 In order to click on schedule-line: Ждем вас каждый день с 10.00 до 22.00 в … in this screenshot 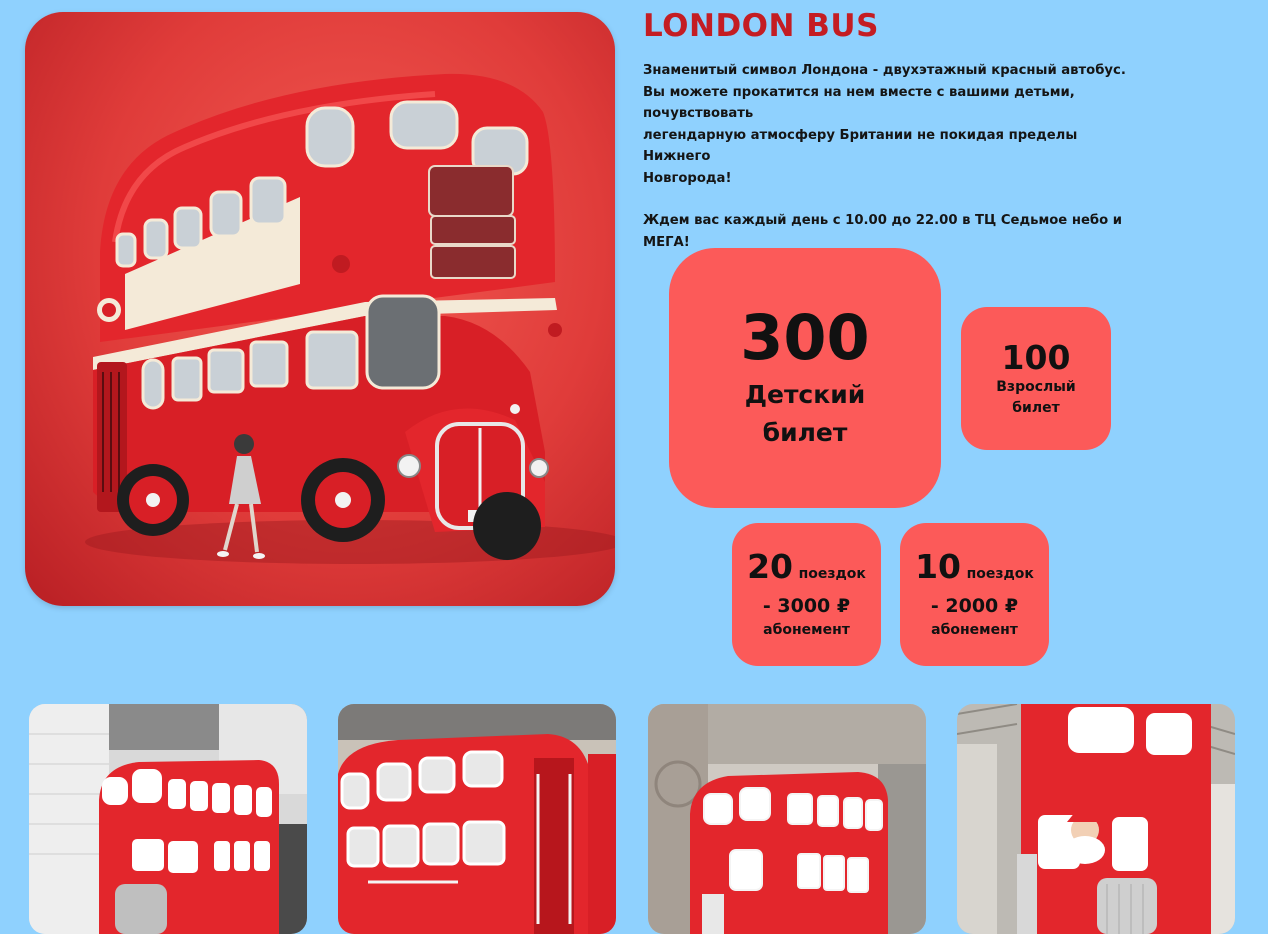, I will do `click(882, 220)`.